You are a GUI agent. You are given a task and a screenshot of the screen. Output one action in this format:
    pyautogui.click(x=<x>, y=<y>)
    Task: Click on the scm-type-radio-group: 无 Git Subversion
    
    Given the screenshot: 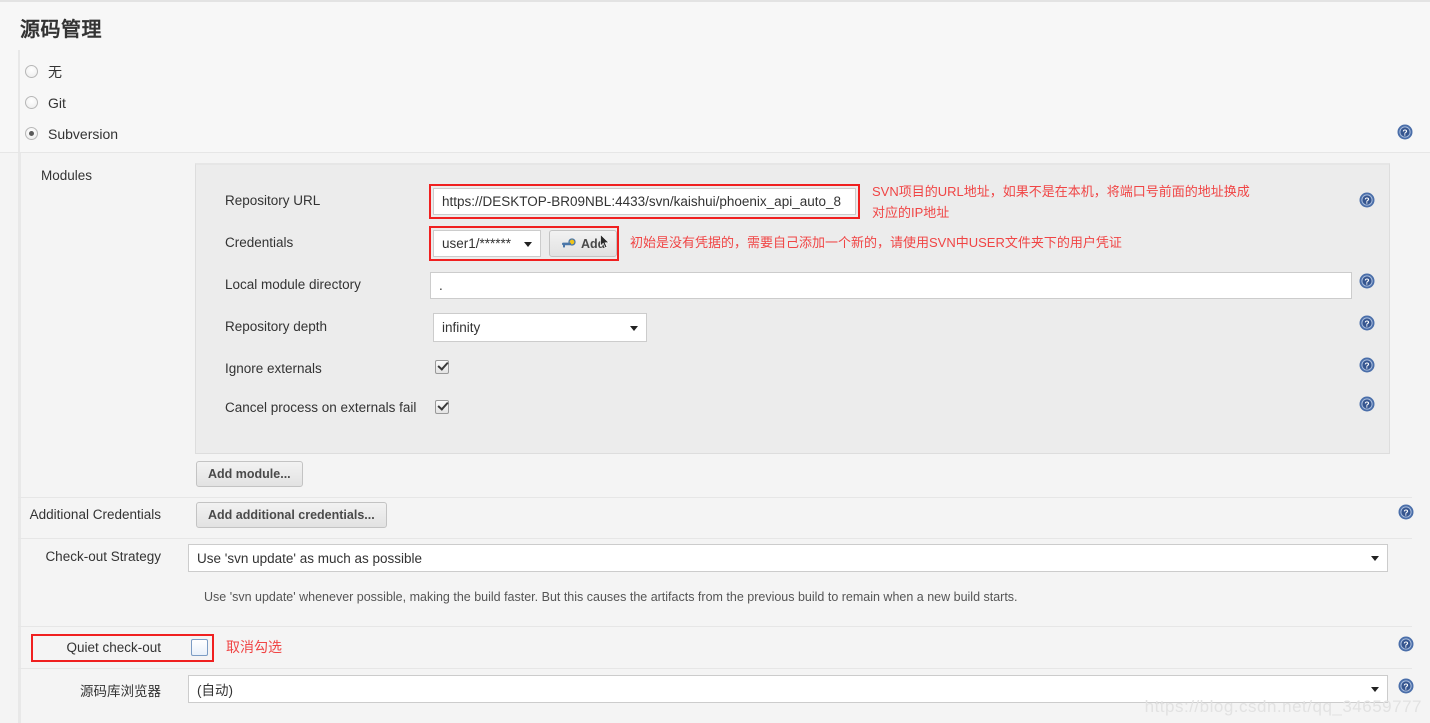 What is the action you would take?
    pyautogui.click(x=715, y=102)
    